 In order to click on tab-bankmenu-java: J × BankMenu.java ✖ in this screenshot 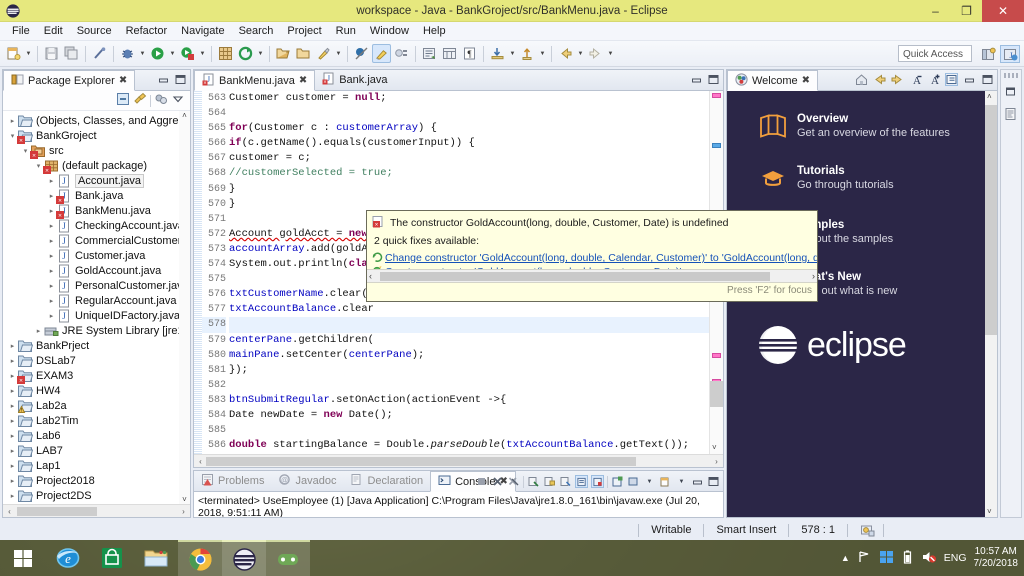, I will do `click(255, 80)`.